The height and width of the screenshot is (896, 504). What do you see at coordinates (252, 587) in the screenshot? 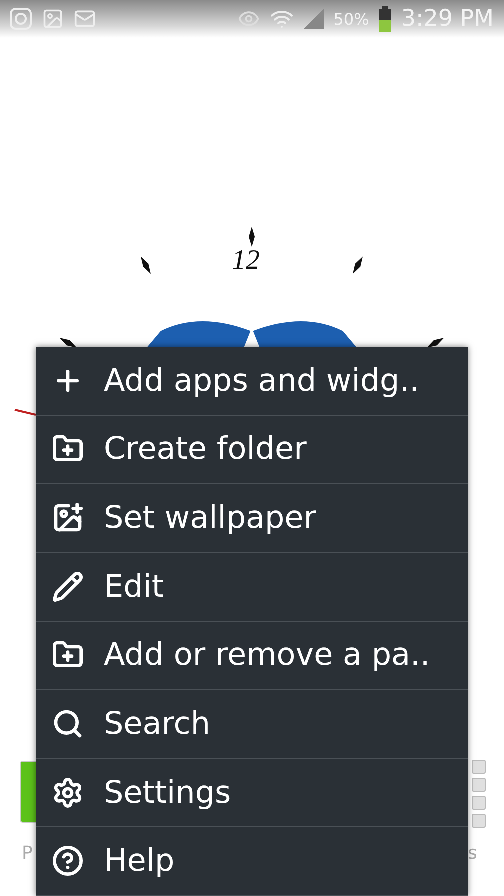
I see `menu-item: Edit` at bounding box center [252, 587].